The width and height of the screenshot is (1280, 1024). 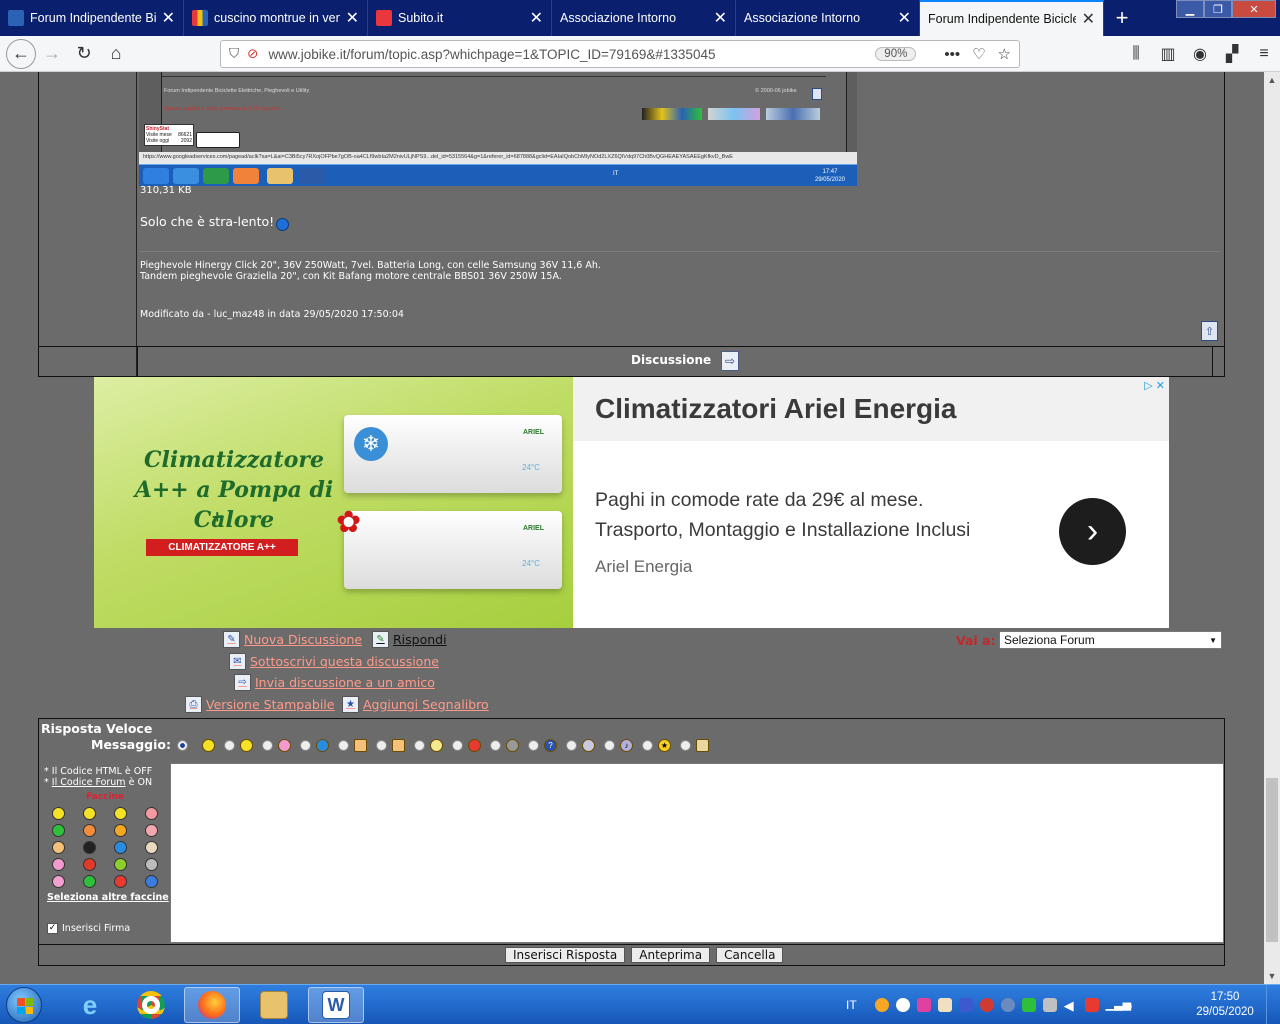 I want to click on tab-subito: Subito.it ✕, so click(x=460, y=18).